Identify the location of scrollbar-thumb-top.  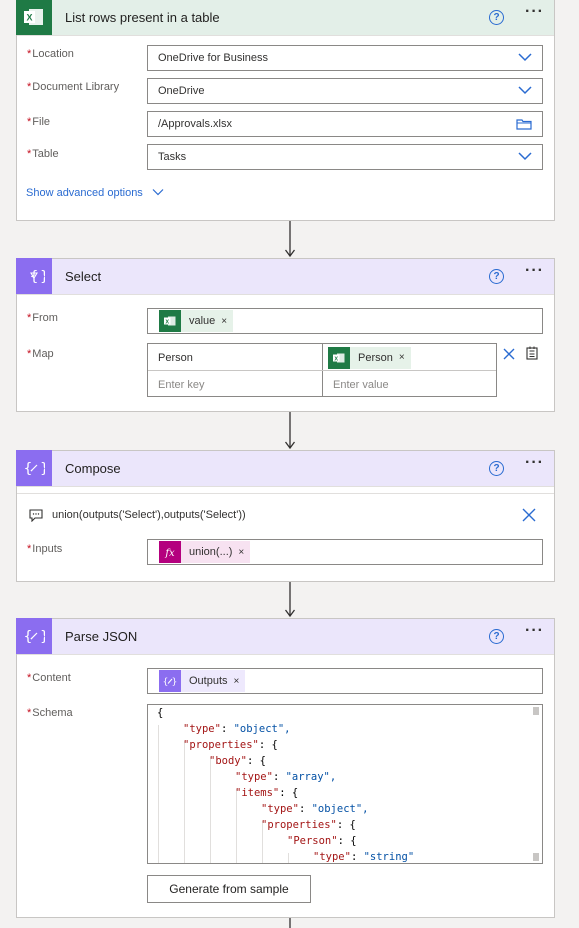
(536, 711).